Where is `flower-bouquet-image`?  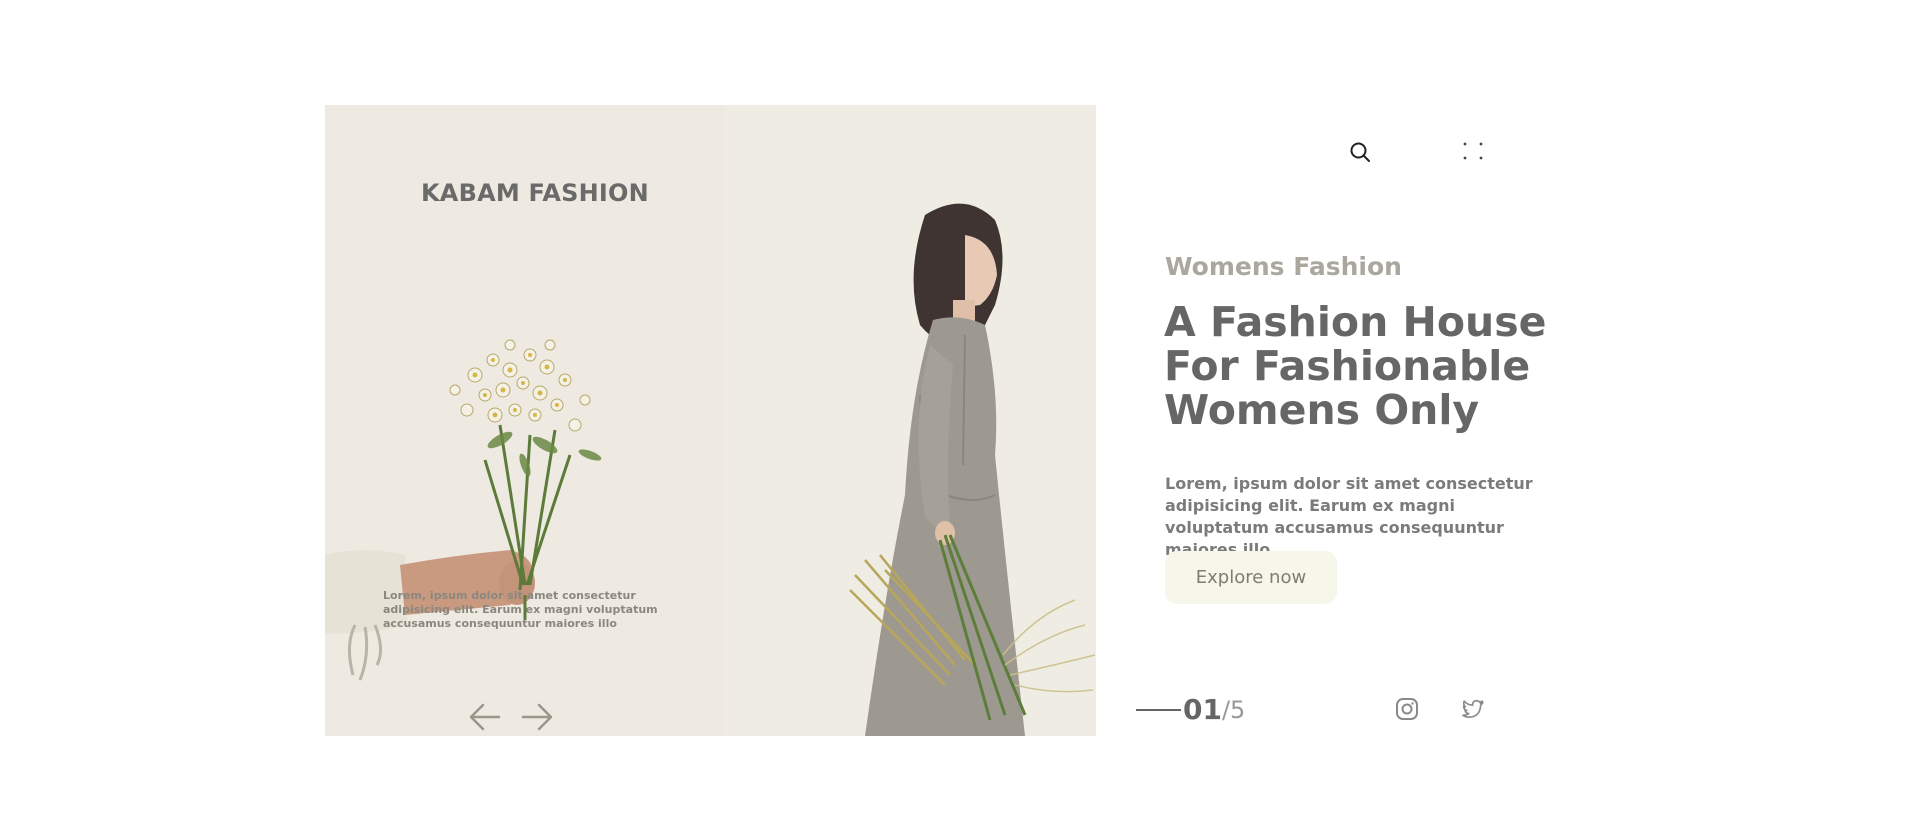
flower-bouquet-image is located at coordinates (463, 510).